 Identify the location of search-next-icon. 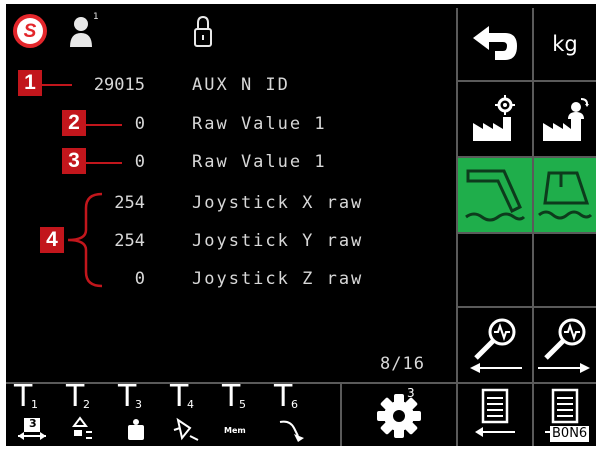
(564, 345).